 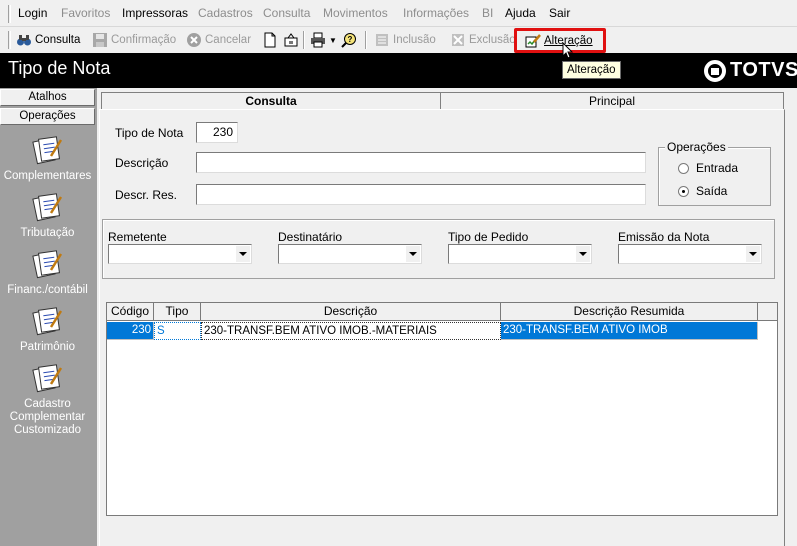 I want to click on open-button, so click(x=292, y=40).